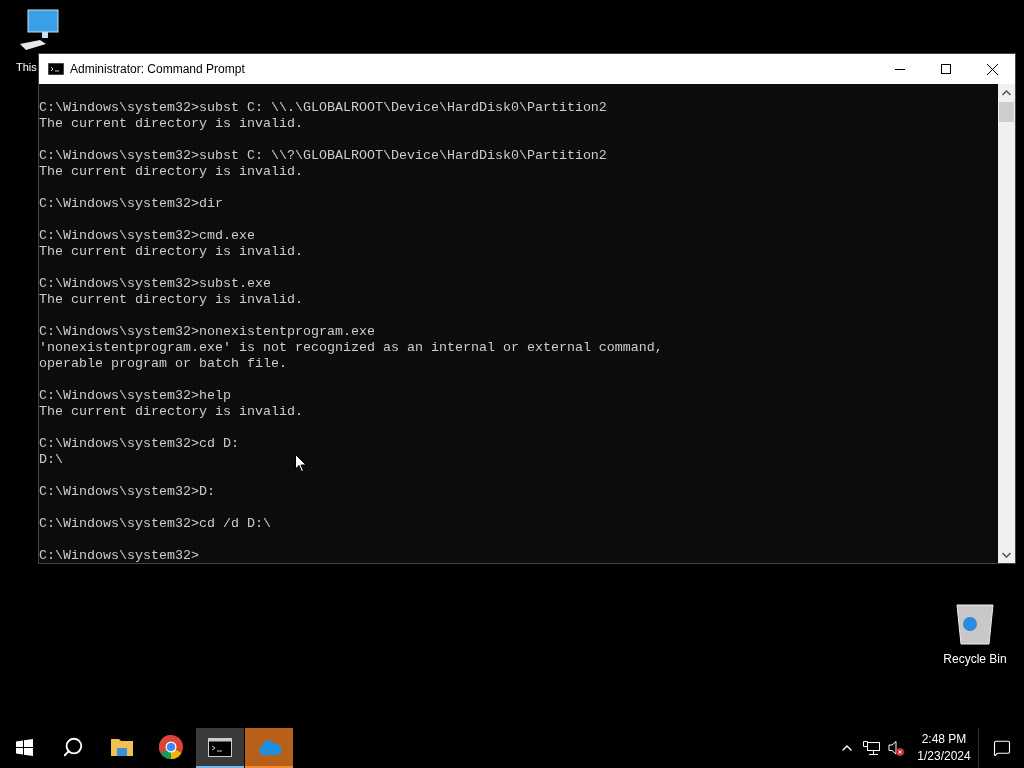  I want to click on window-title: Administrator: Command Prompt, so click(158, 69).